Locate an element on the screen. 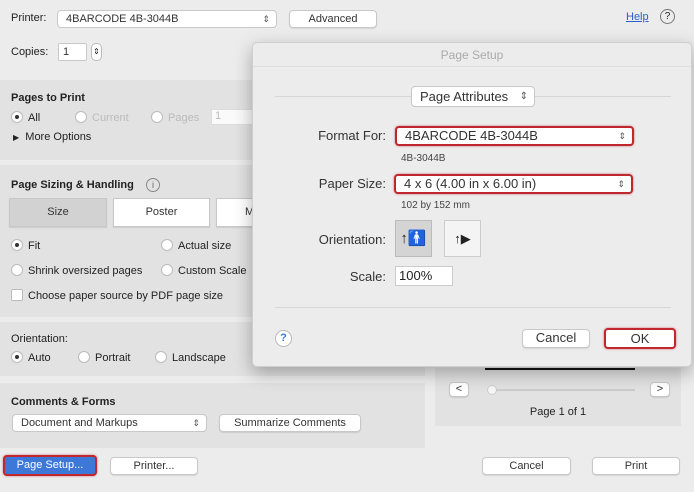 This screenshot has height=492, width=694. preview-panel: < > Page 1 of 1 is located at coordinates (558, 397).